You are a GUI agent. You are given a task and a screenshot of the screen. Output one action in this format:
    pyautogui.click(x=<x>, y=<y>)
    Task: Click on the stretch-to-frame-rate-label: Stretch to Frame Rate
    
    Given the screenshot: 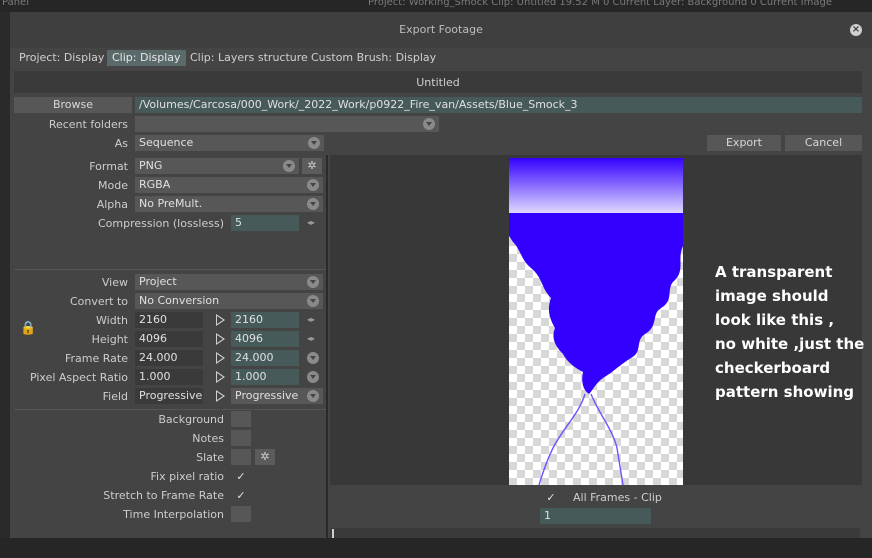 What is the action you would take?
    pyautogui.click(x=163, y=495)
    